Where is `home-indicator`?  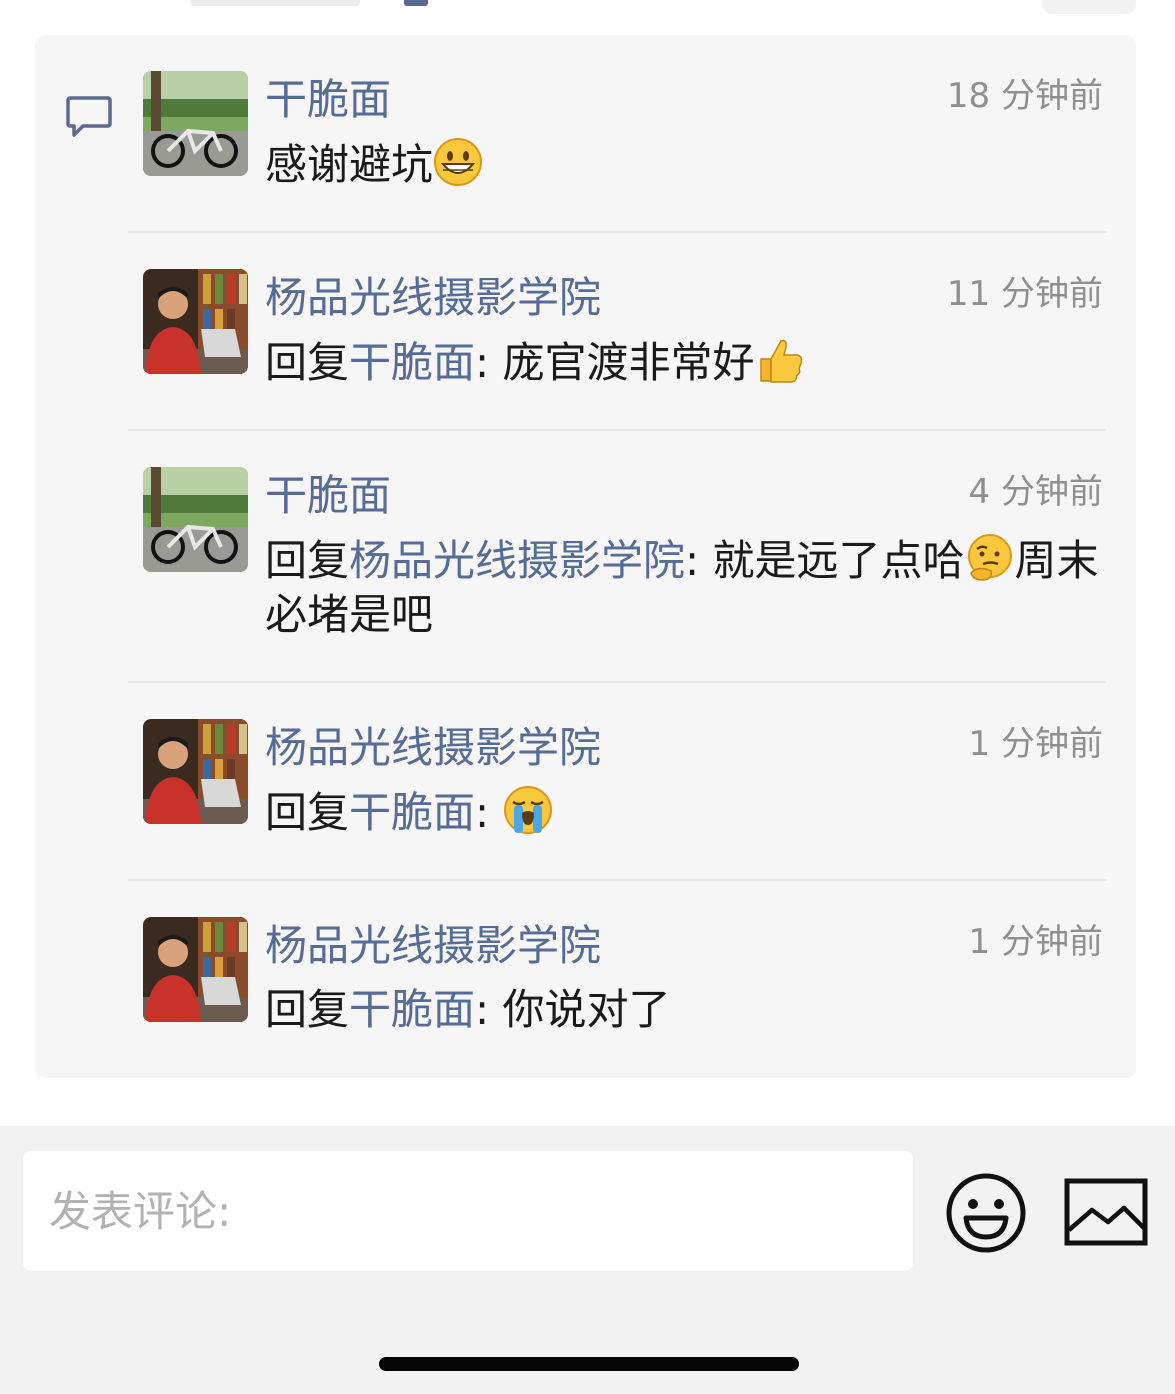
home-indicator is located at coordinates (589, 1364).